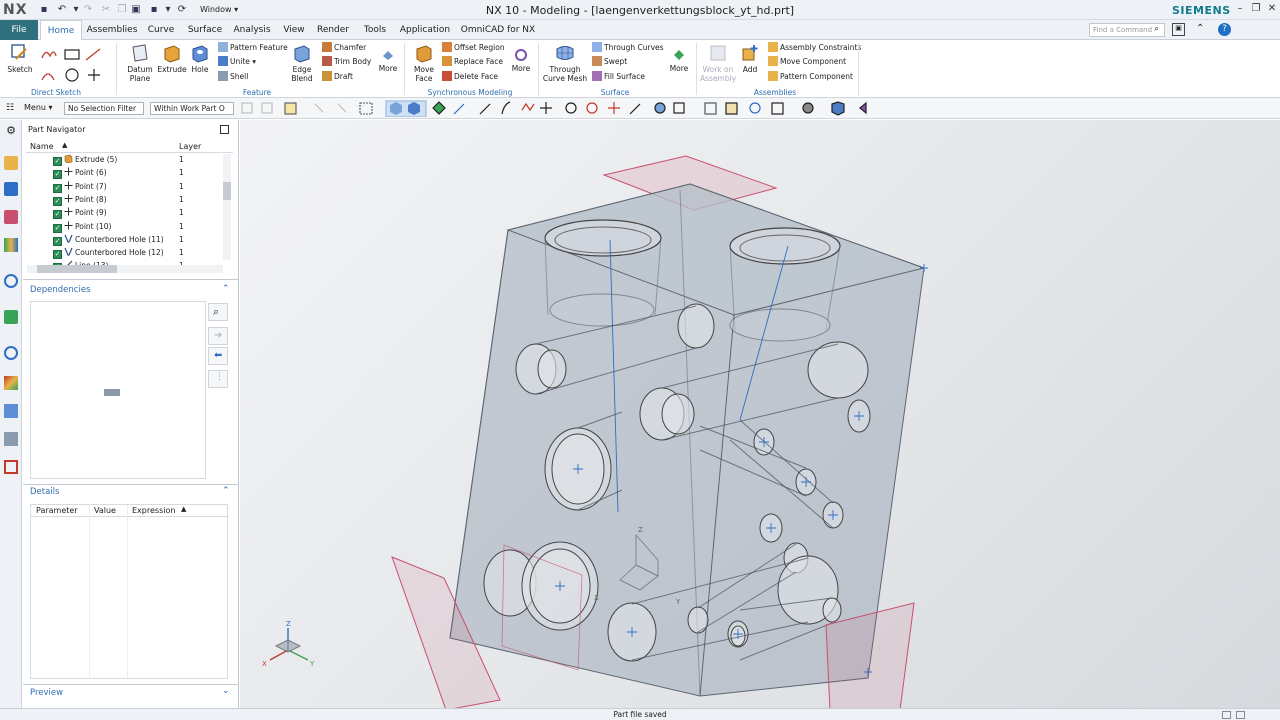 The image size is (1280, 720). What do you see at coordinates (253, 48) in the screenshot?
I see `pattern-feature-button: Pattern Feature` at bounding box center [253, 48].